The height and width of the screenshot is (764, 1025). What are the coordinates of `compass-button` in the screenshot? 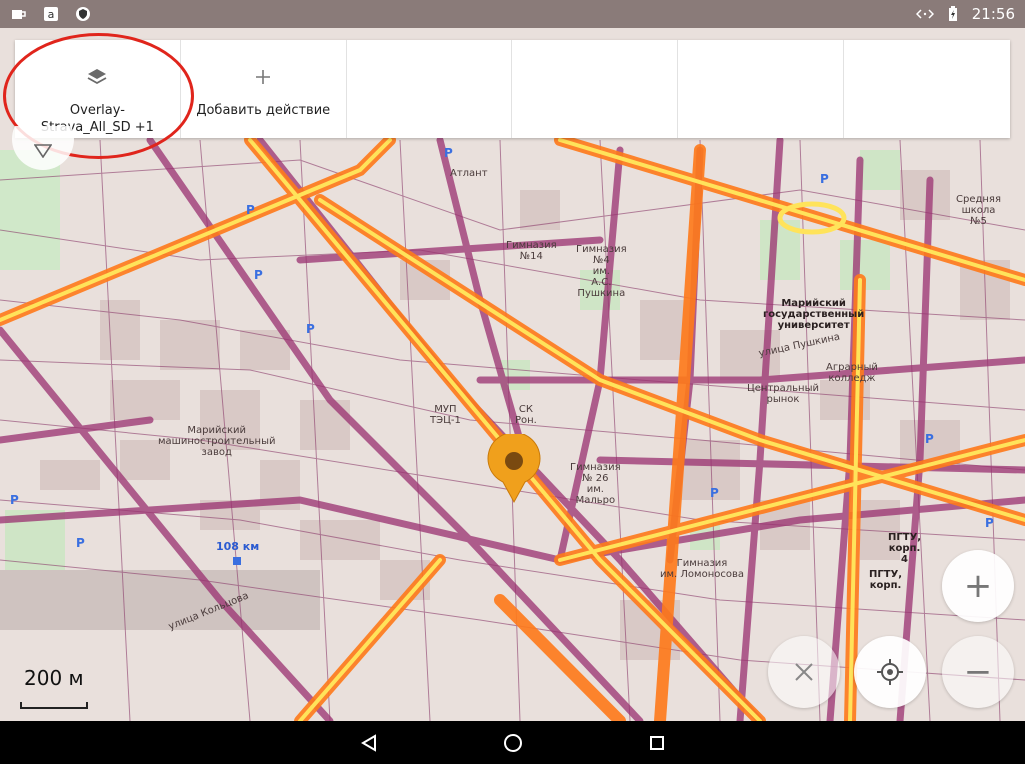 It's located at (43, 149).